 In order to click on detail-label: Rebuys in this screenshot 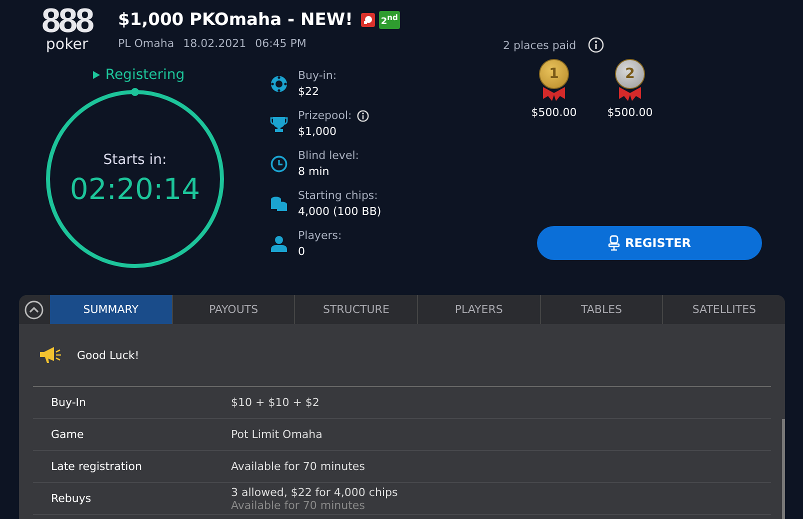, I will do `click(71, 498)`.